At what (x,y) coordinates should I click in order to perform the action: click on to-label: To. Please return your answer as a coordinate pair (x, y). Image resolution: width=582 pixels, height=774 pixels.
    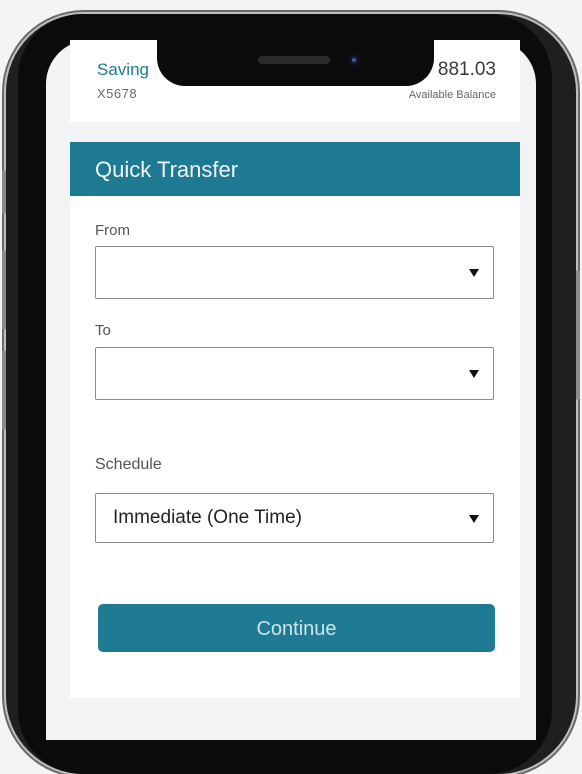
    Looking at the image, I should click on (103, 330).